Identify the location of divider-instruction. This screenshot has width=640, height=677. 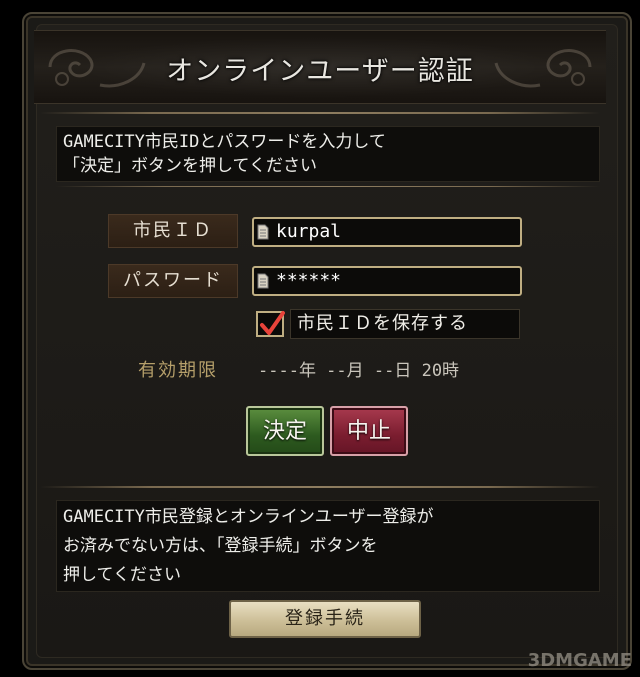
(328, 186).